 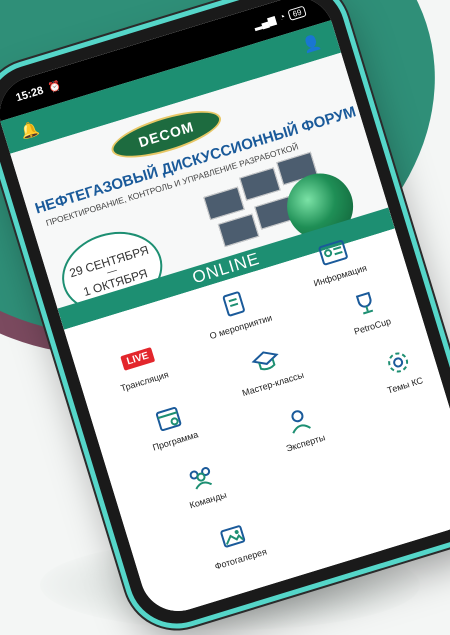 I want to click on live-badge: LIVE, so click(x=137, y=358).